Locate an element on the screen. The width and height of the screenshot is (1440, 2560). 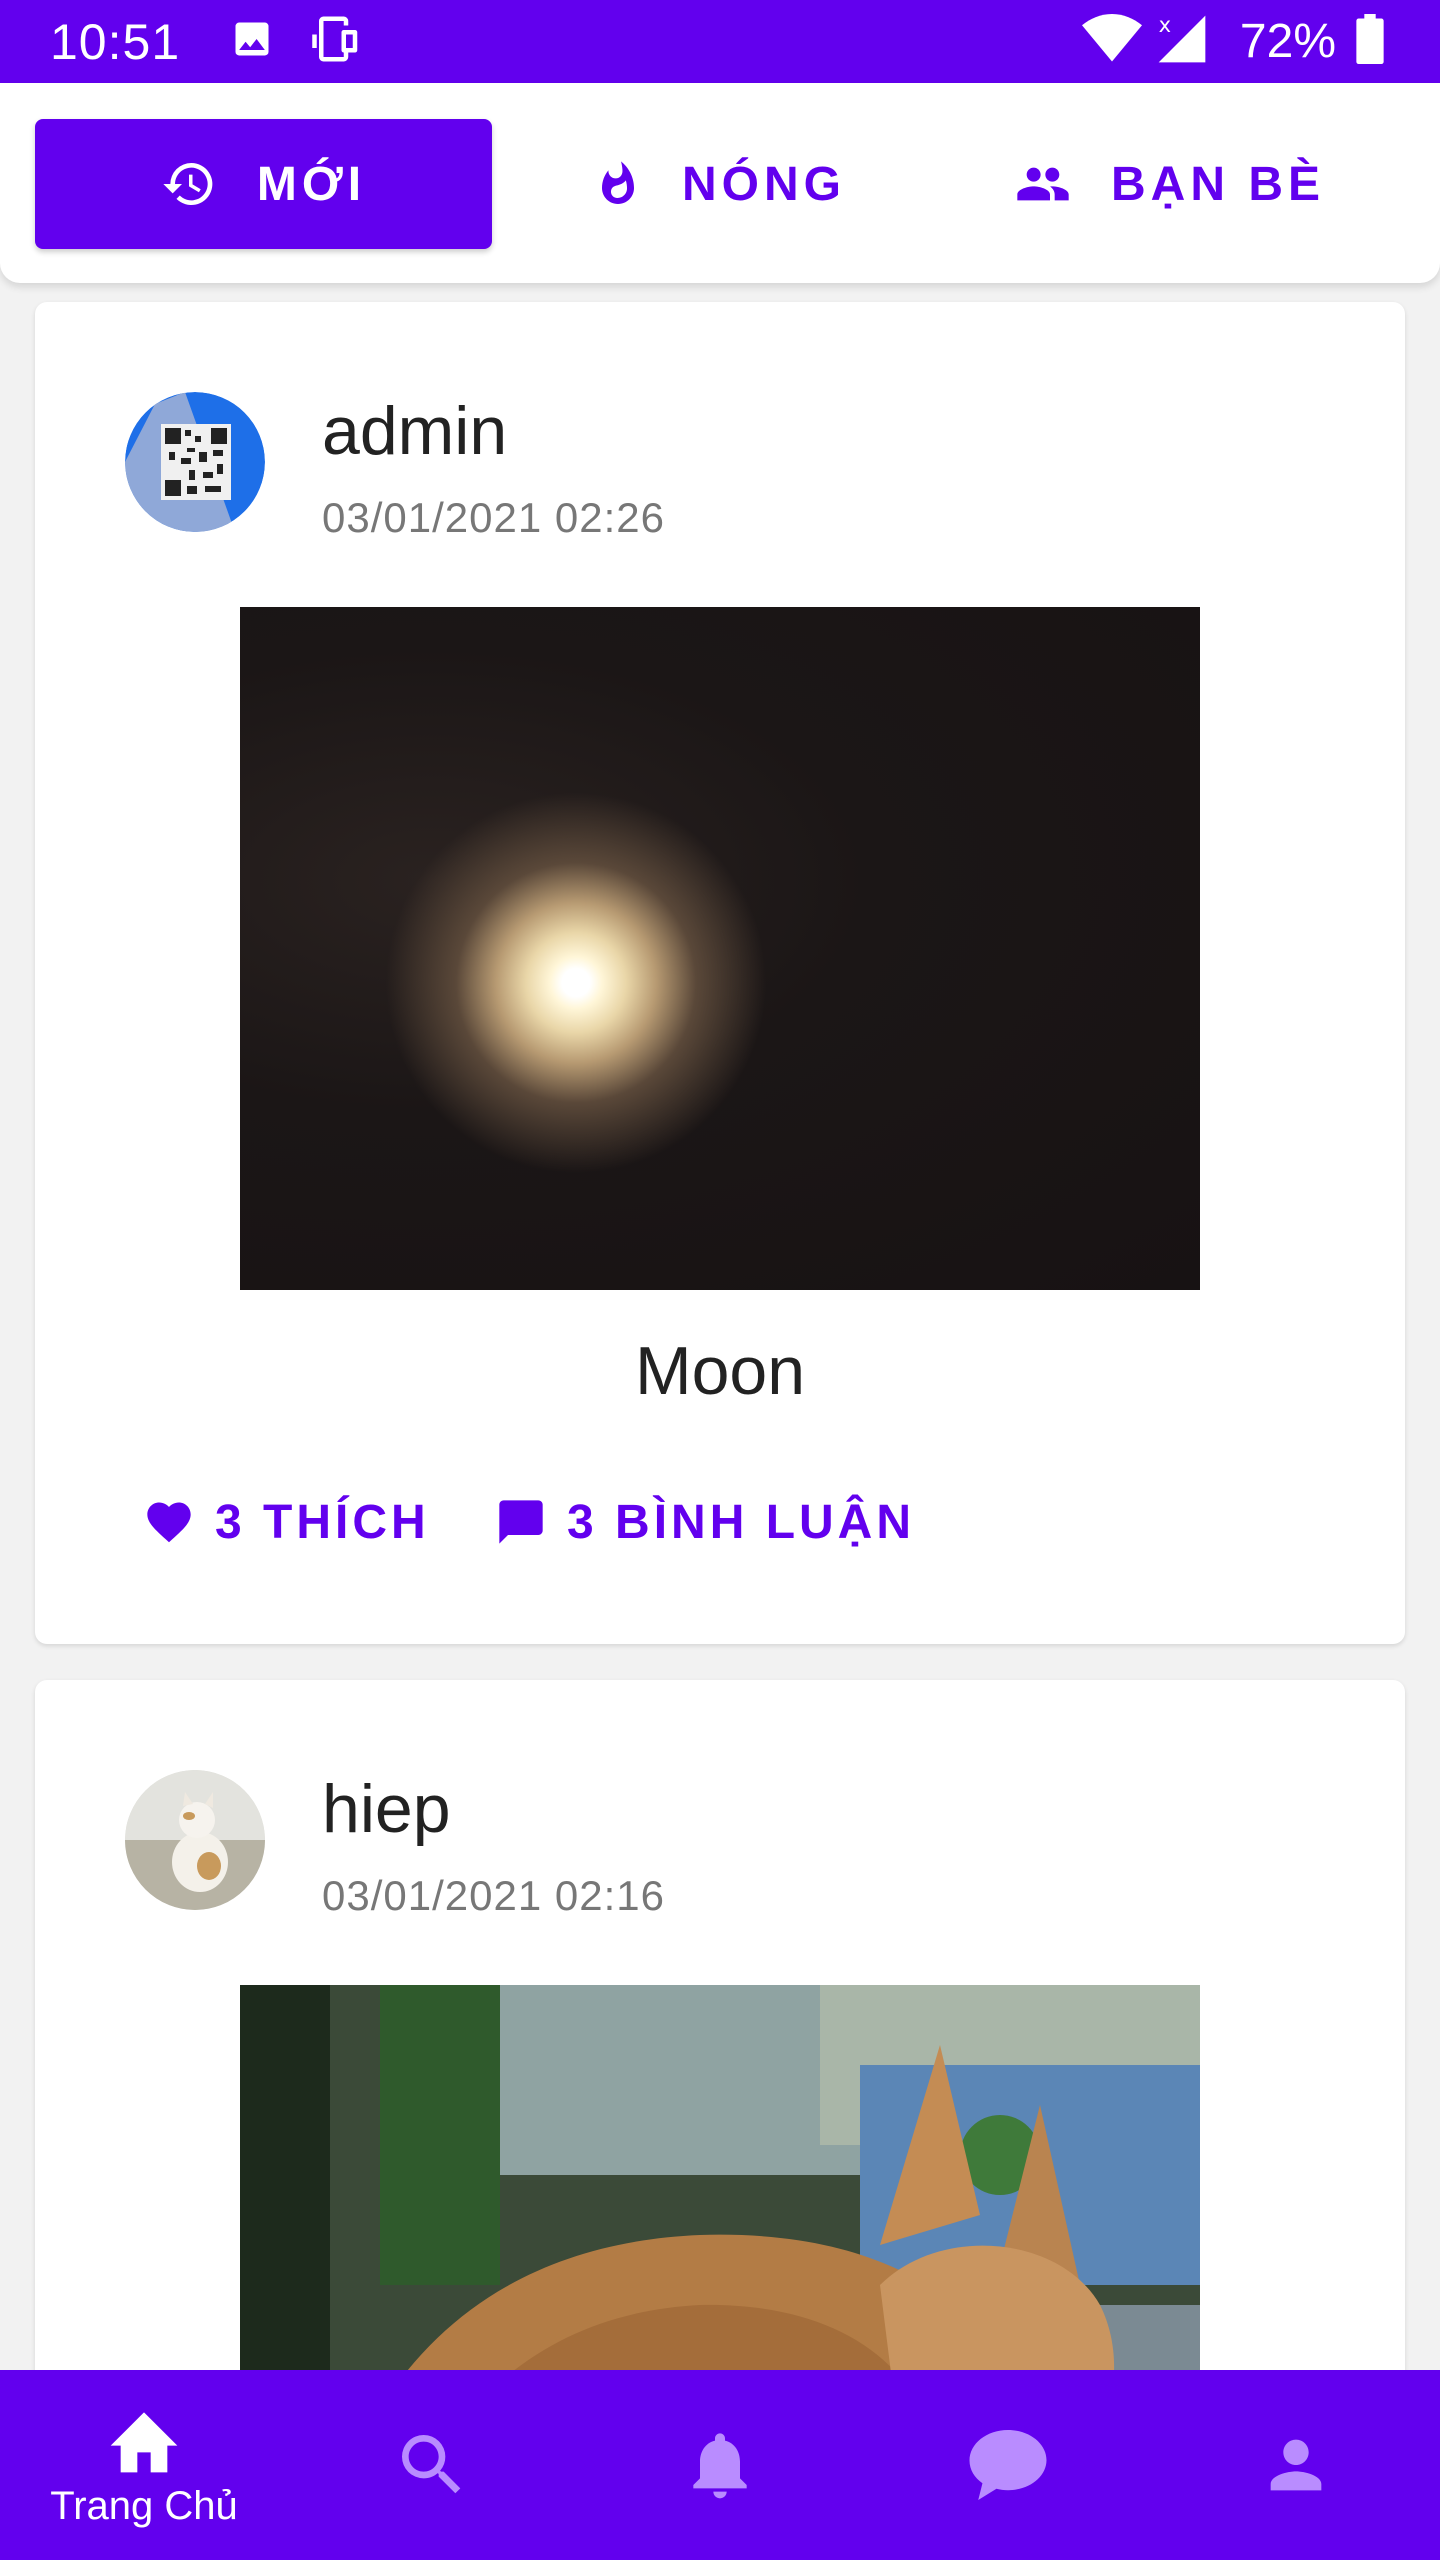
bell-icon is located at coordinates (720, 2466).